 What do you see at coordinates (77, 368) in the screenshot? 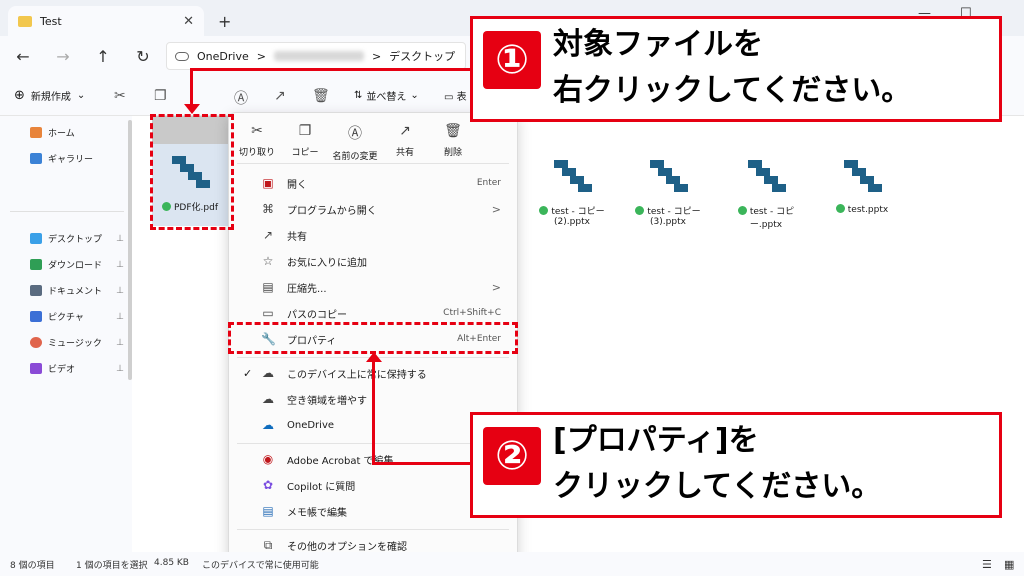
I see `sidebar-item-videos: ビデオ ⊥` at bounding box center [77, 368].